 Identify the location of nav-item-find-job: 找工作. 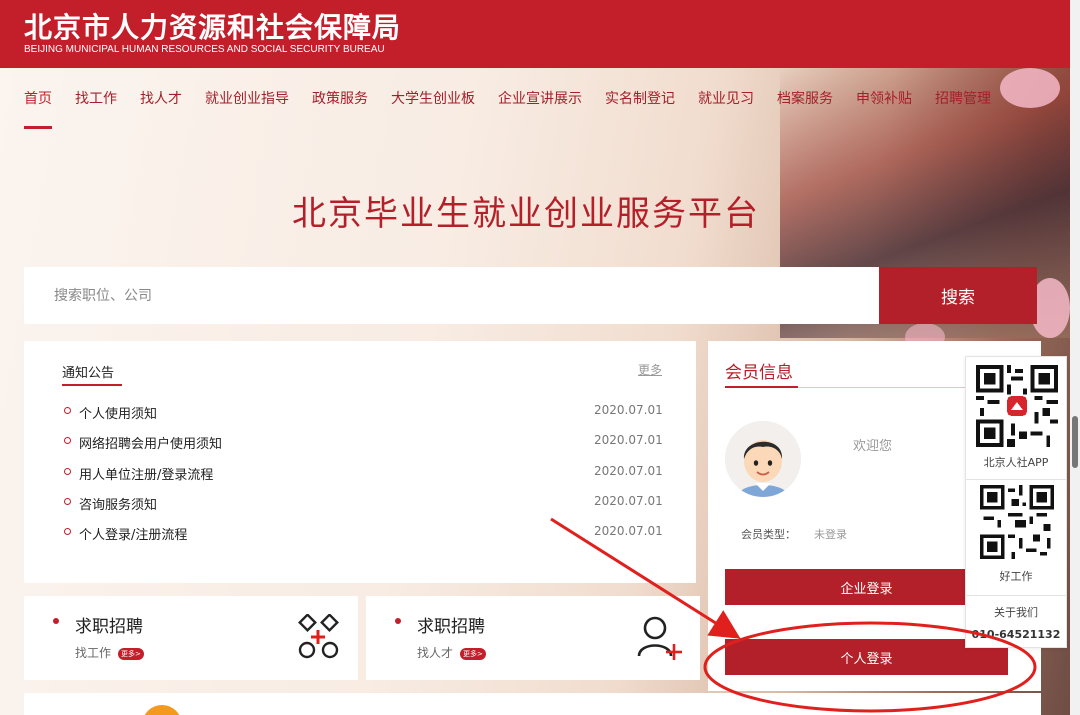
(96, 98).